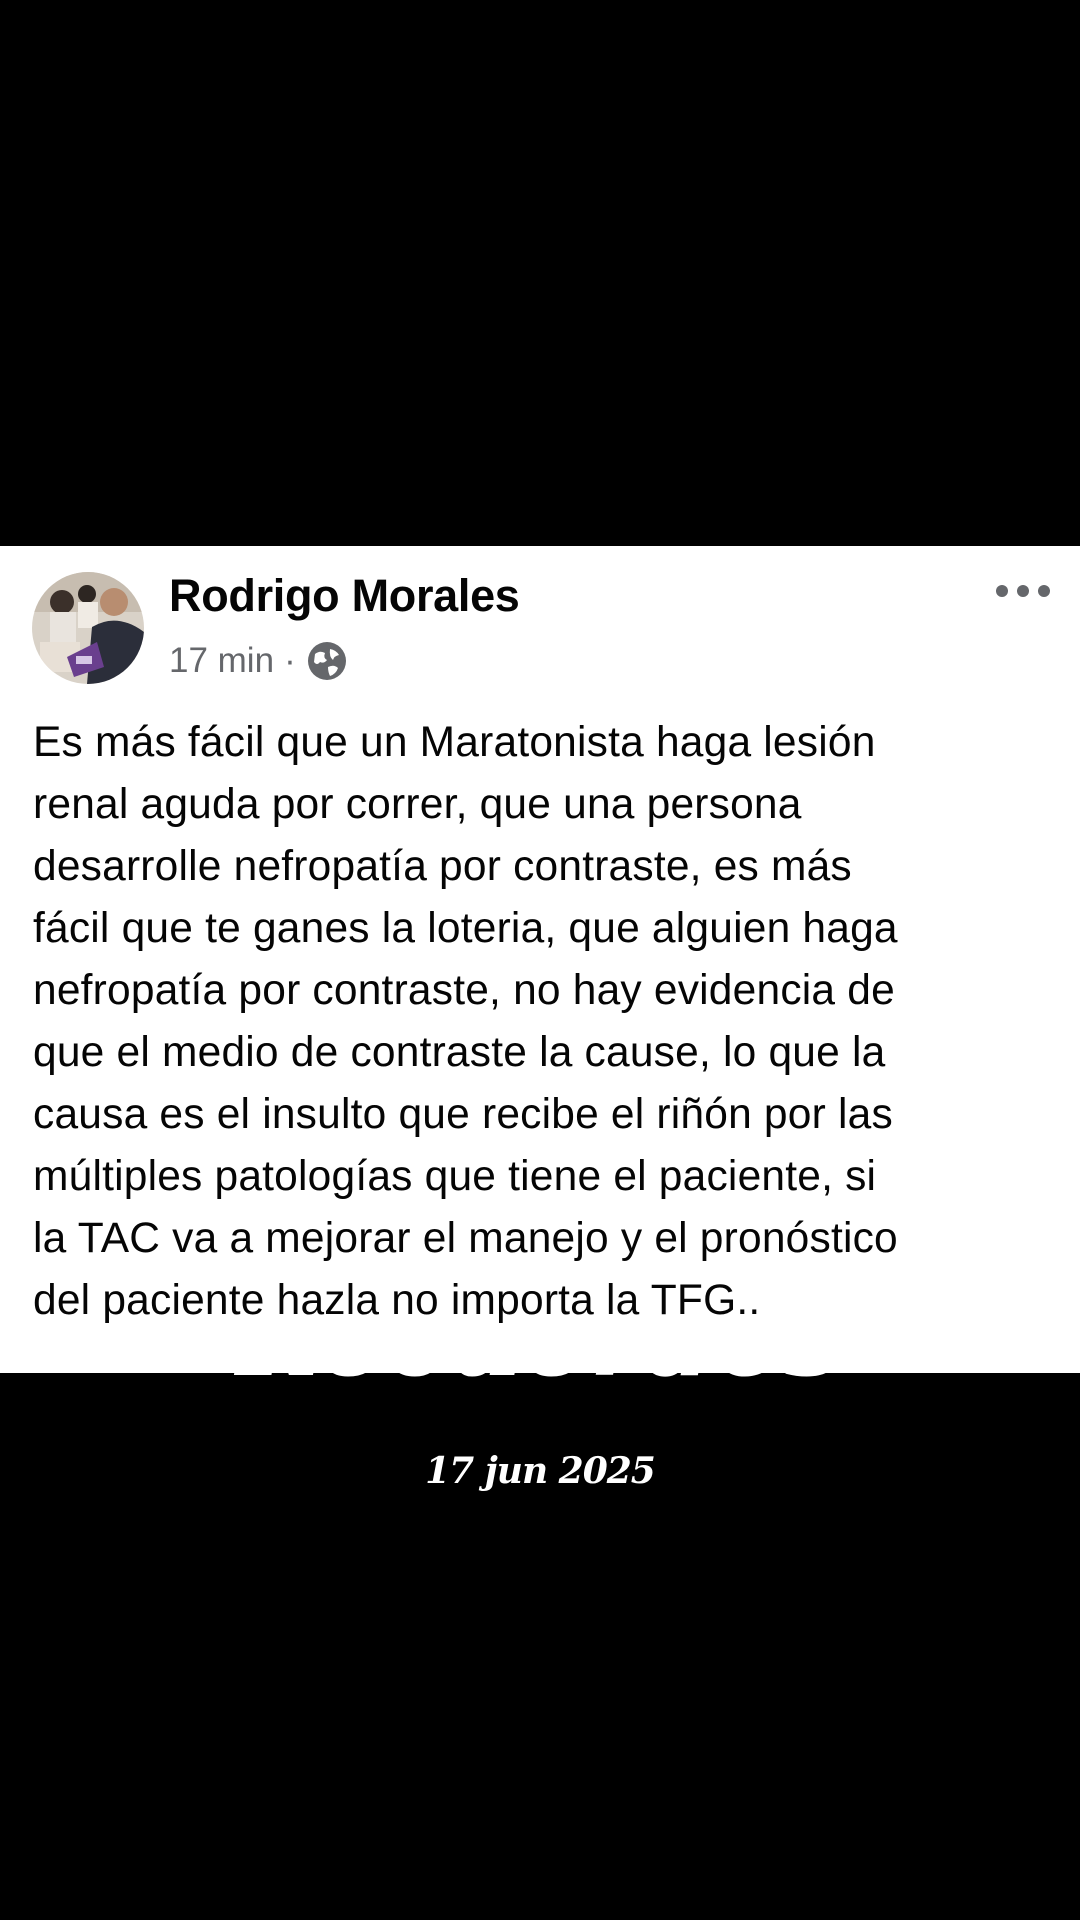 This screenshot has height=1920, width=1080. What do you see at coordinates (540, 1471) in the screenshot?
I see `memory-date: 17 jun 2025` at bounding box center [540, 1471].